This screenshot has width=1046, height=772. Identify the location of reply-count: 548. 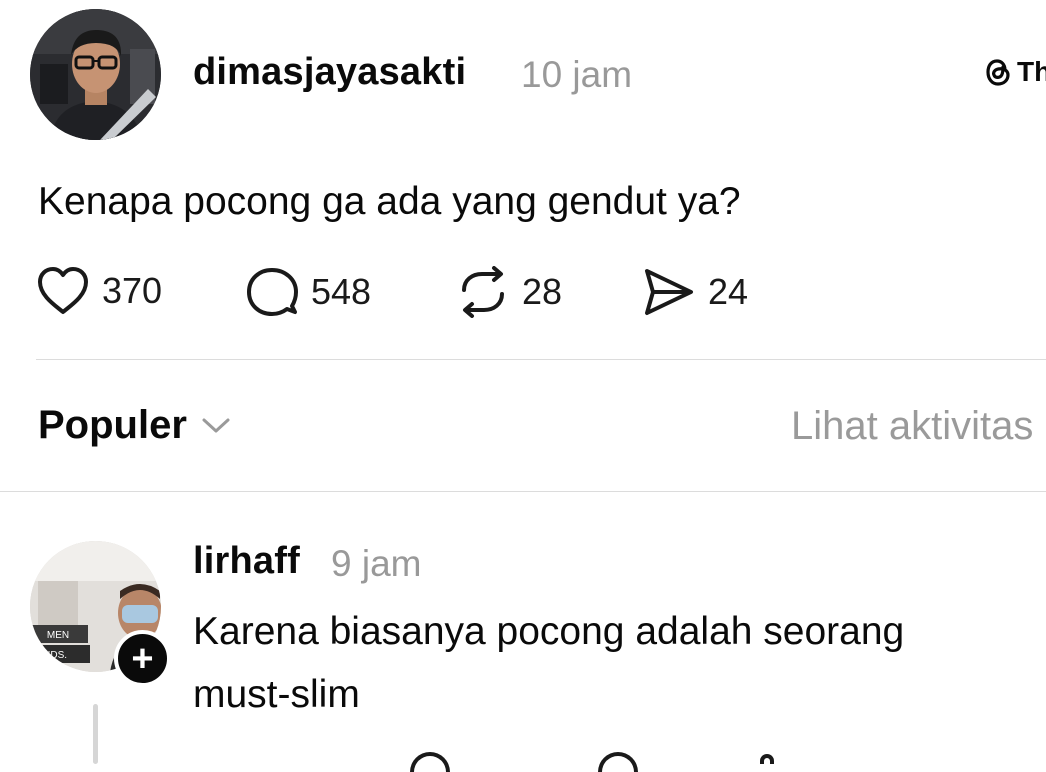
(341, 291).